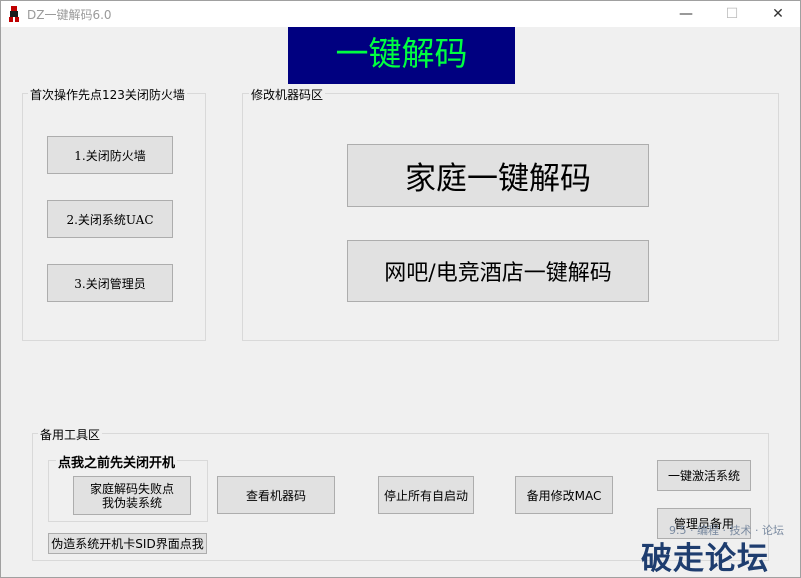 Image resolution: width=801 pixels, height=578 pixels. I want to click on close-button: ✕, so click(778, 14).